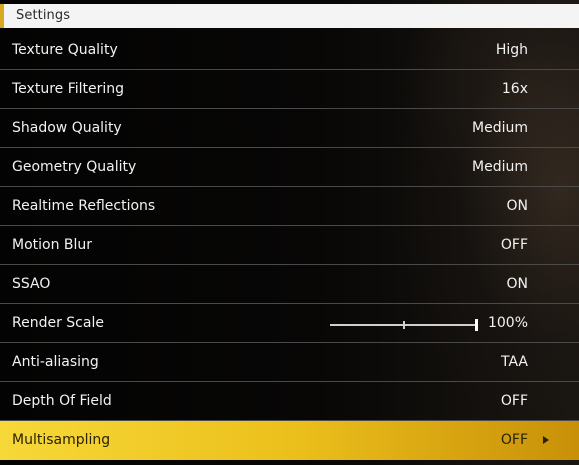  What do you see at coordinates (289, 206) in the screenshot?
I see `setting-realtime-reflections: Realtime Reflections ON` at bounding box center [289, 206].